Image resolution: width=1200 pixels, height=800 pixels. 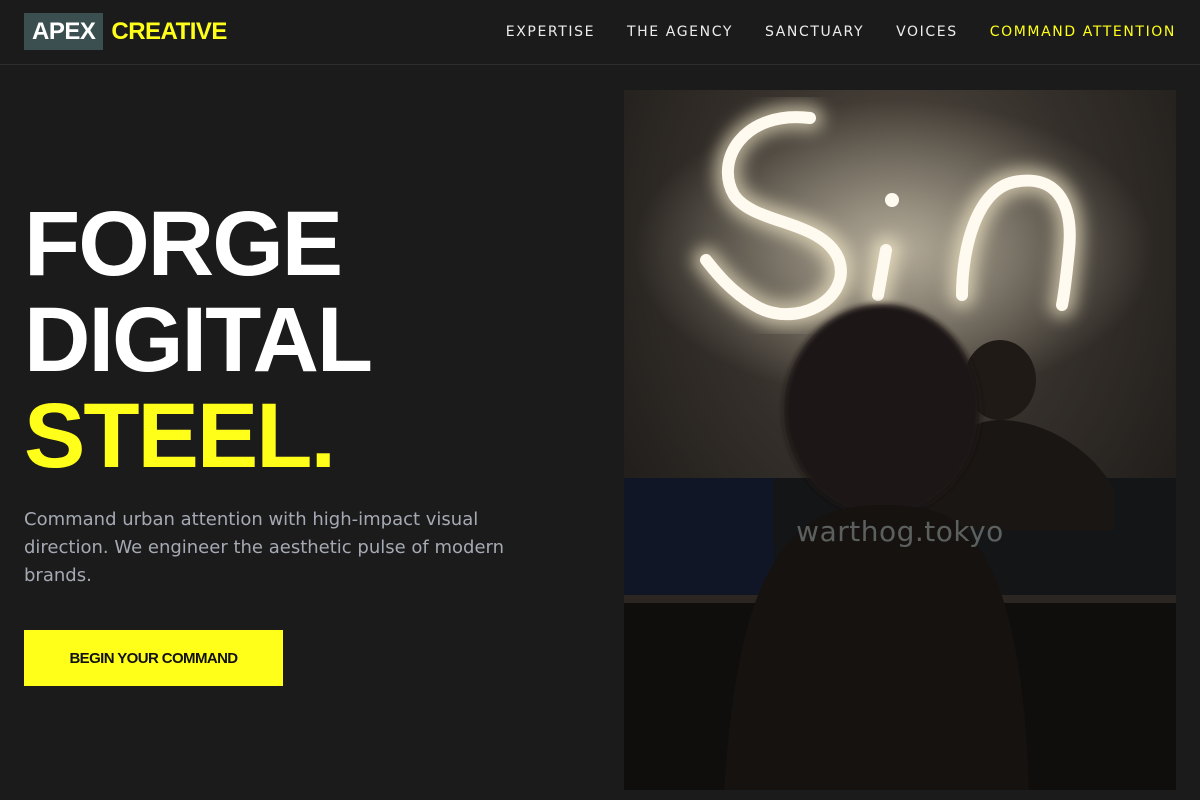 I want to click on brand-logo: APEX CREATIVE, so click(x=125, y=31).